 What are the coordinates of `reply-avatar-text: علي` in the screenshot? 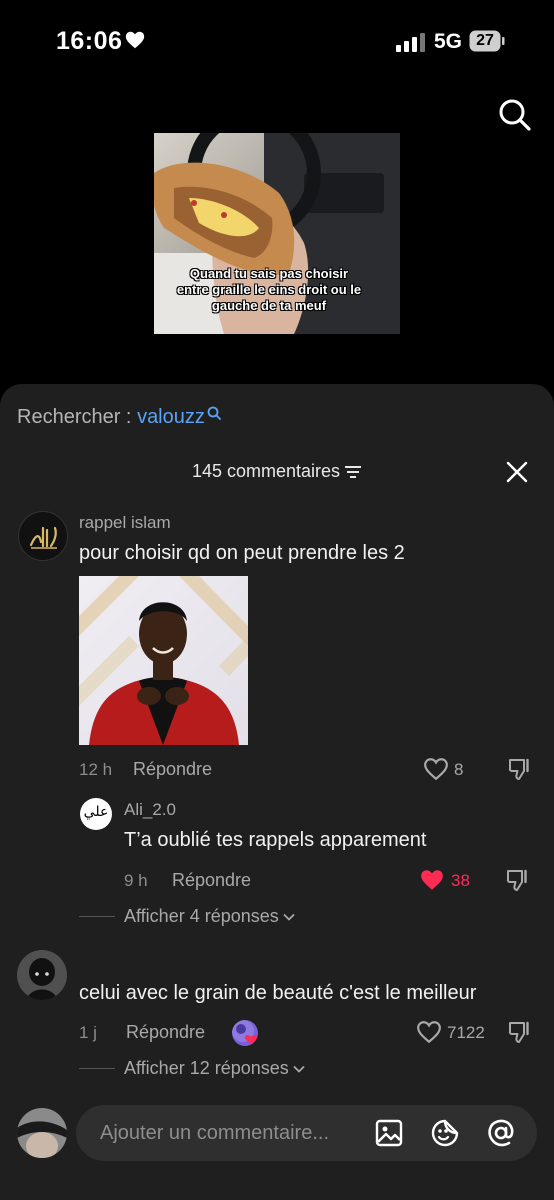 It's located at (96, 812).